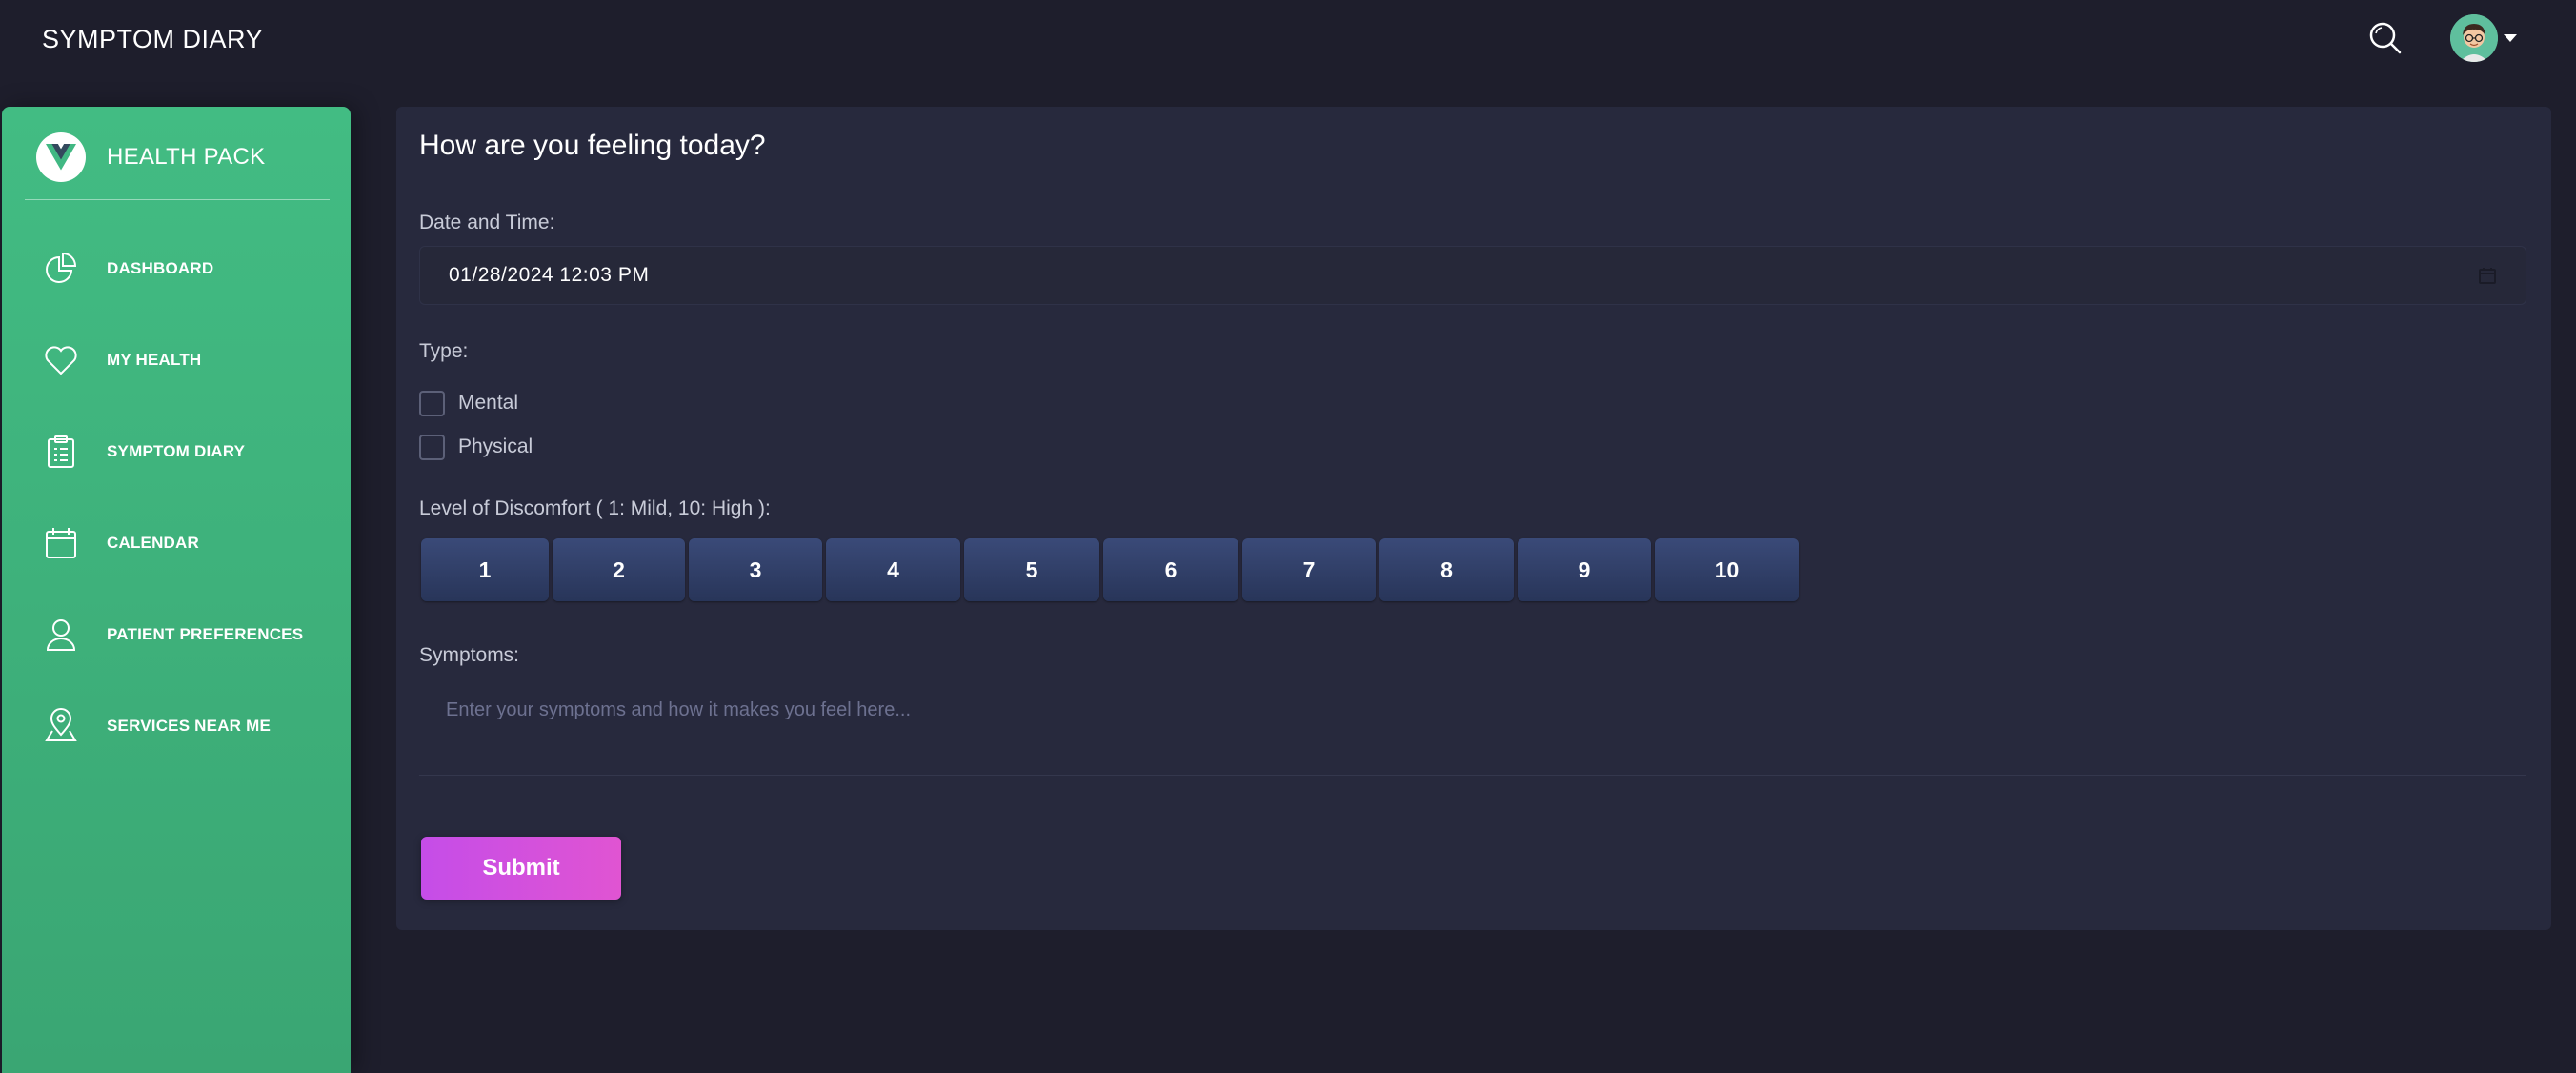  Describe the element at coordinates (2510, 38) in the screenshot. I see `chevron-down-icon` at that location.